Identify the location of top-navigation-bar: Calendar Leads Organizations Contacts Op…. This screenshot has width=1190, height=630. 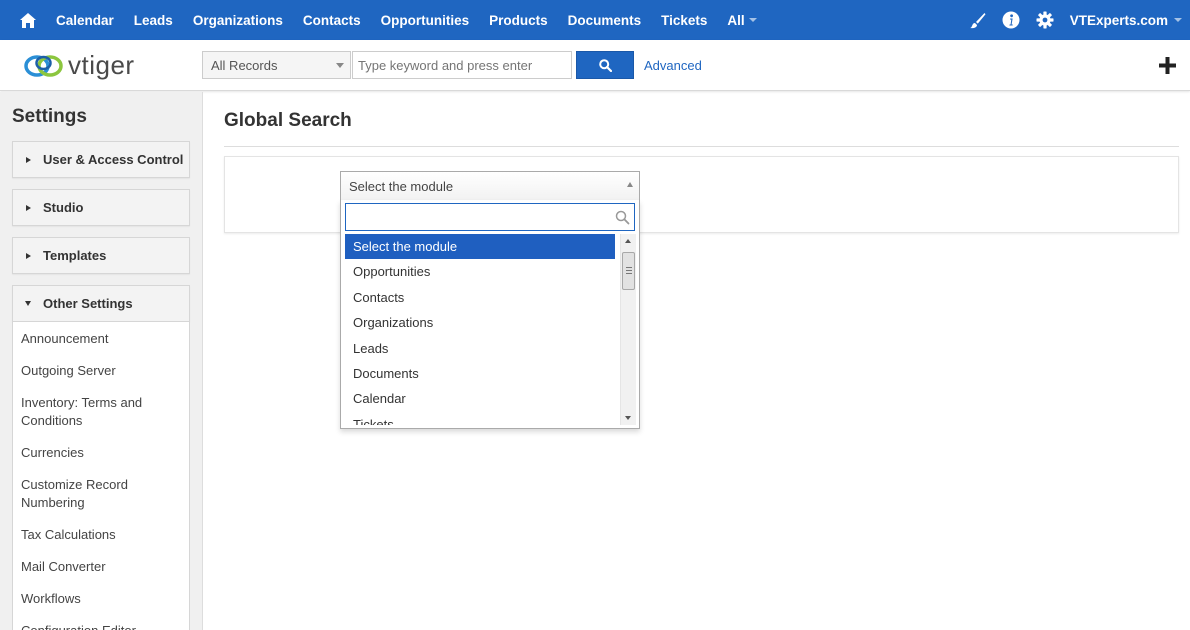
(595, 20).